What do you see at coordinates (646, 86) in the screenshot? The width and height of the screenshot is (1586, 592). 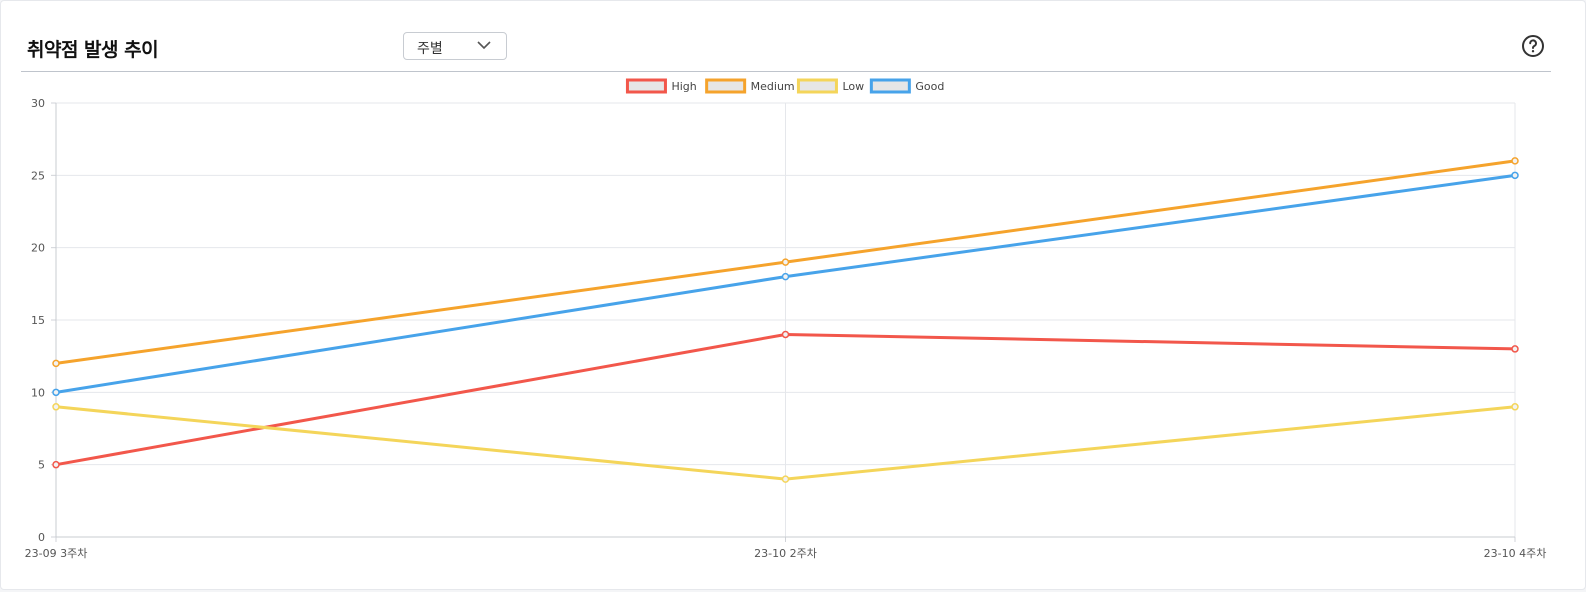 I see `legend-swatch-high` at bounding box center [646, 86].